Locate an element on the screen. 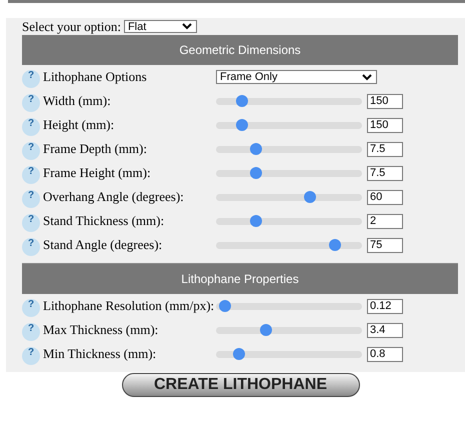 This screenshot has height=434, width=465. create-button: CREATE LITHOPHANE is located at coordinates (241, 385).